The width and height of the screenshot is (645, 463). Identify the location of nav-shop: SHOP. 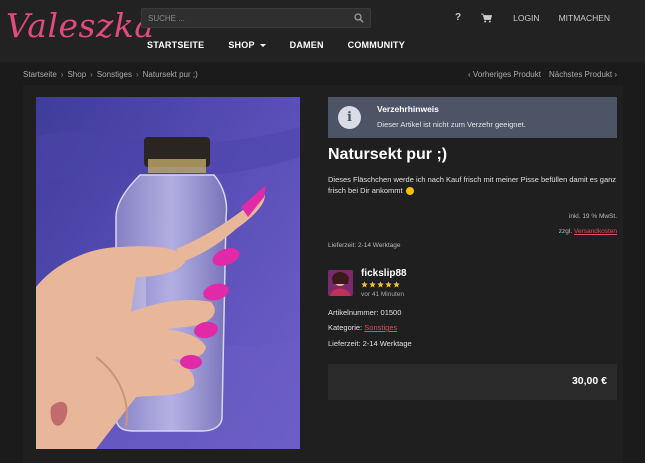
(247, 45).